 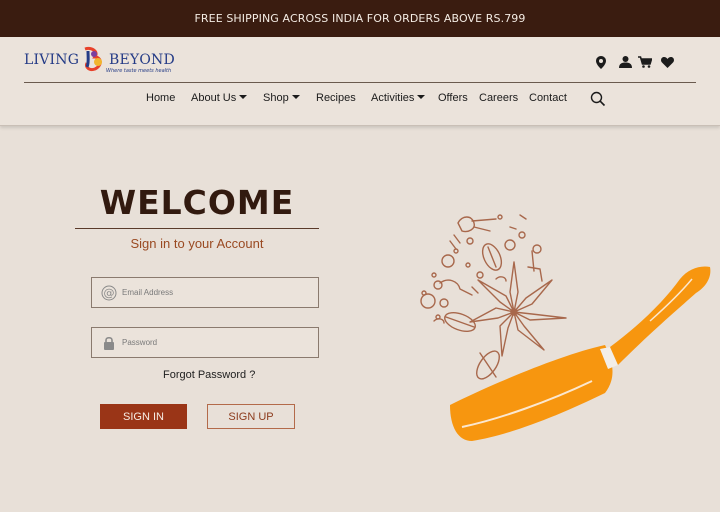 What do you see at coordinates (52, 60) in the screenshot?
I see `brand-name-left: LIVING` at bounding box center [52, 60].